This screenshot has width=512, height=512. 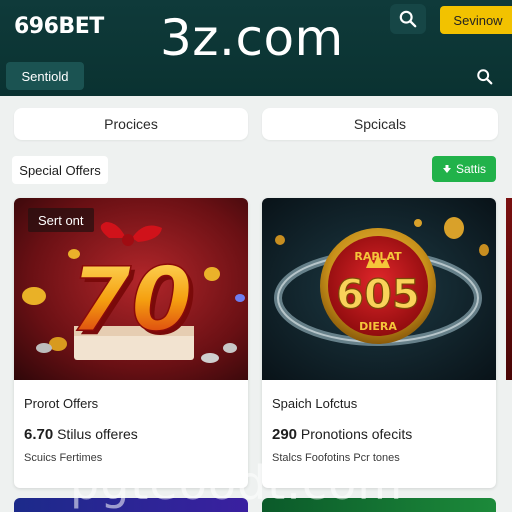 What do you see at coordinates (45, 76) in the screenshot?
I see `header-tab: Sentiold` at bounding box center [45, 76].